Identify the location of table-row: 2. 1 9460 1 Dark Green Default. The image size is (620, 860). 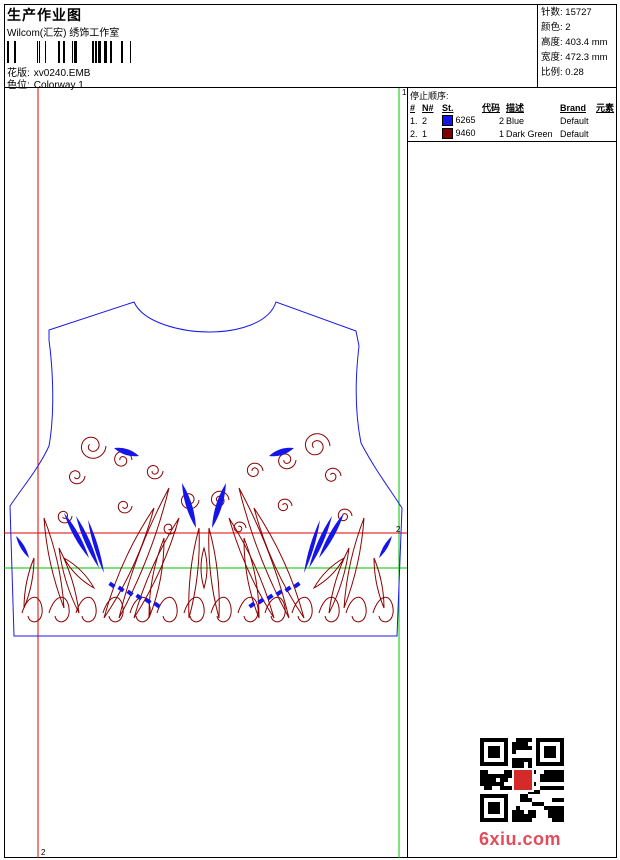
(512, 133).